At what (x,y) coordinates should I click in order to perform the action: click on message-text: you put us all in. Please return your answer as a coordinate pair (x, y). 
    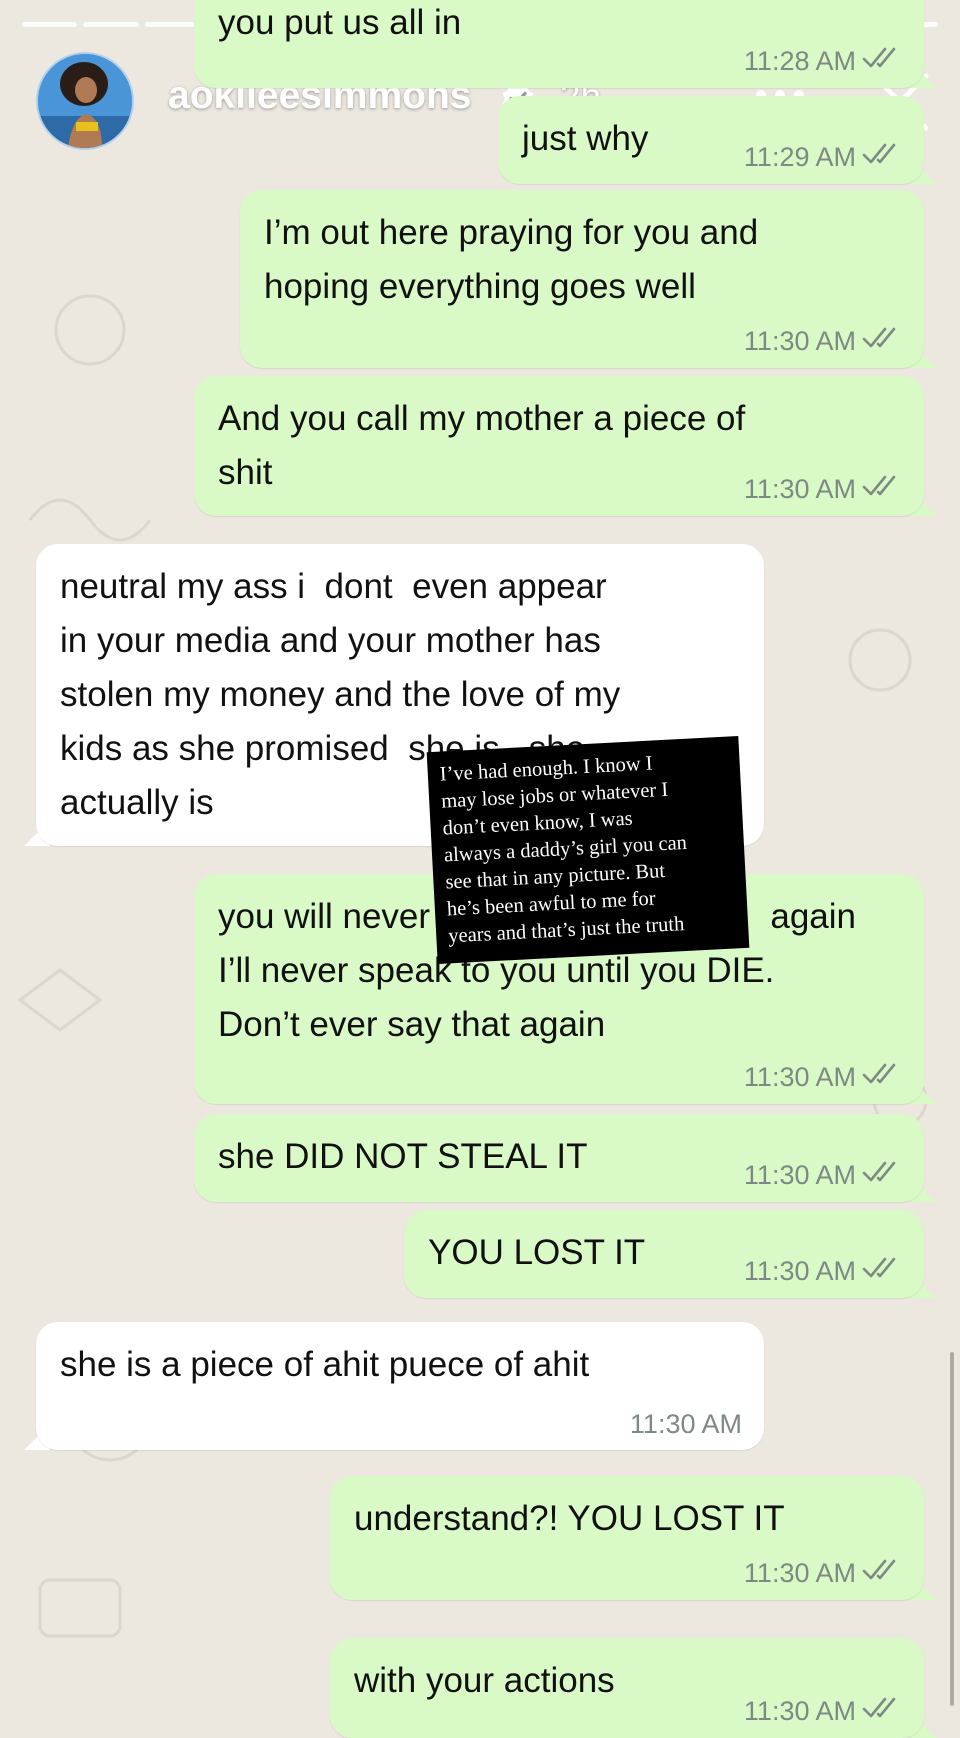
    Looking at the image, I should click on (340, 22).